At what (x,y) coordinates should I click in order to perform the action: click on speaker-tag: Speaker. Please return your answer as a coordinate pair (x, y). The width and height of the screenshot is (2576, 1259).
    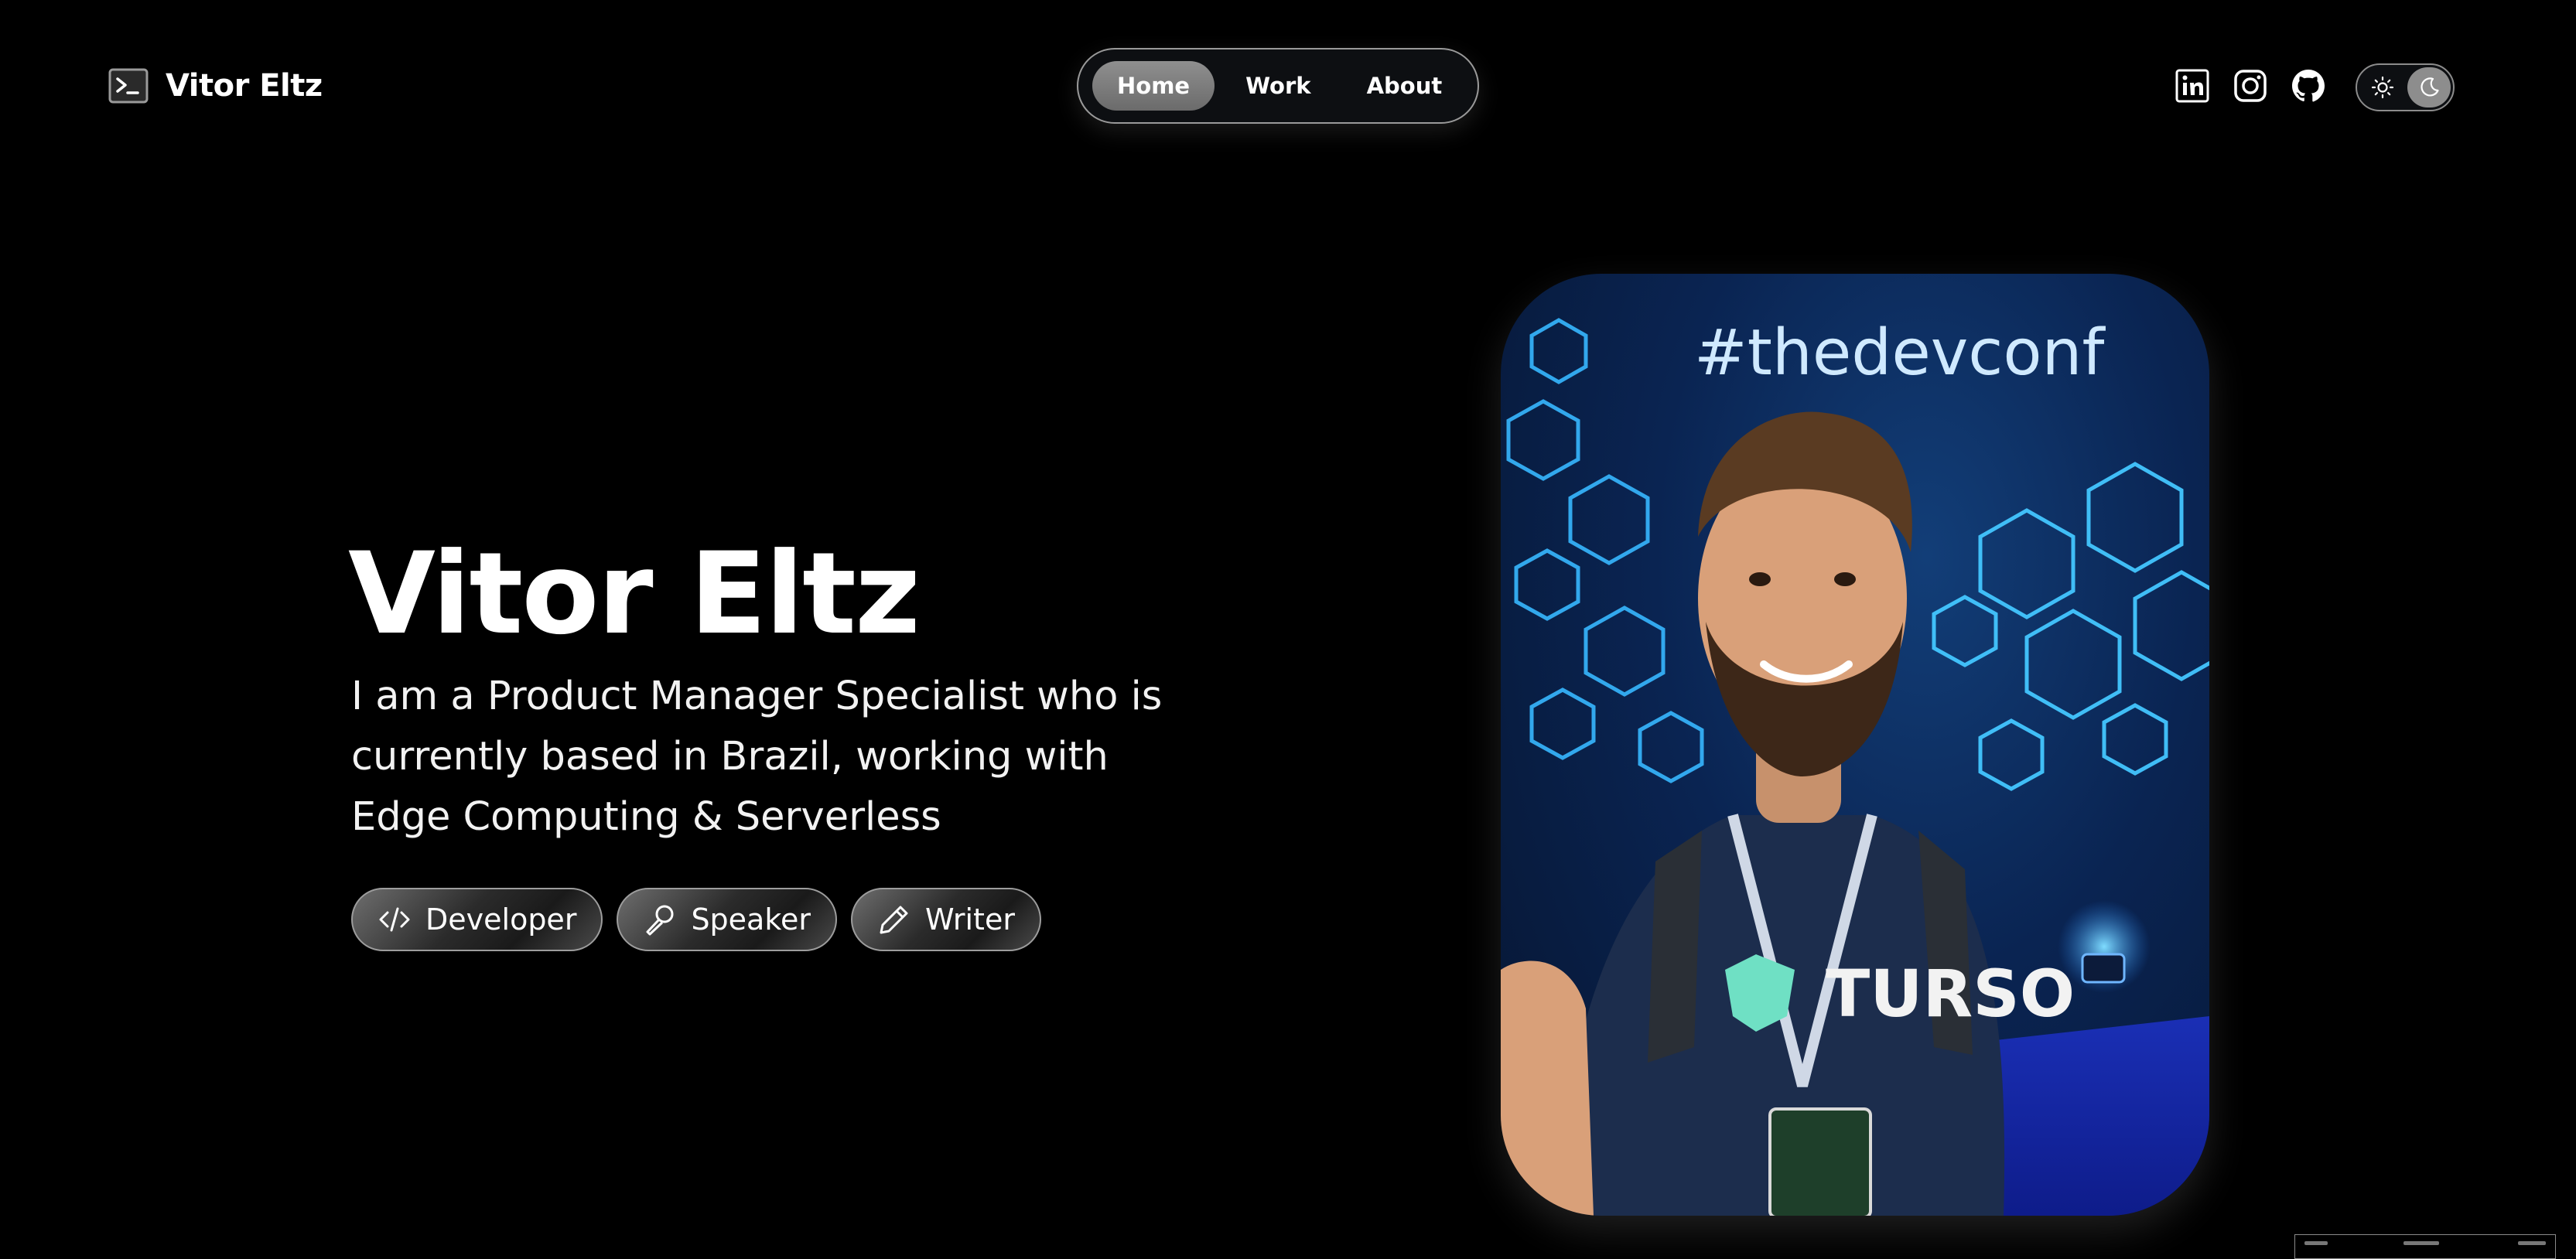
    Looking at the image, I should click on (727, 920).